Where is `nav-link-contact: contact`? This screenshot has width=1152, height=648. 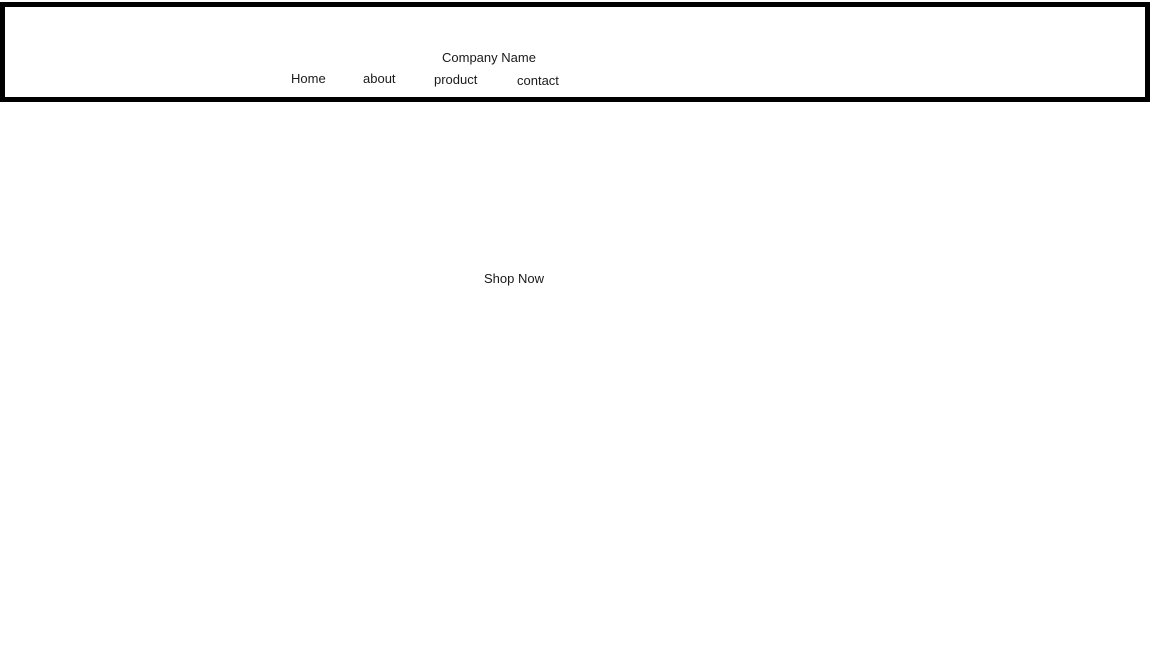 nav-link-contact: contact is located at coordinates (538, 81).